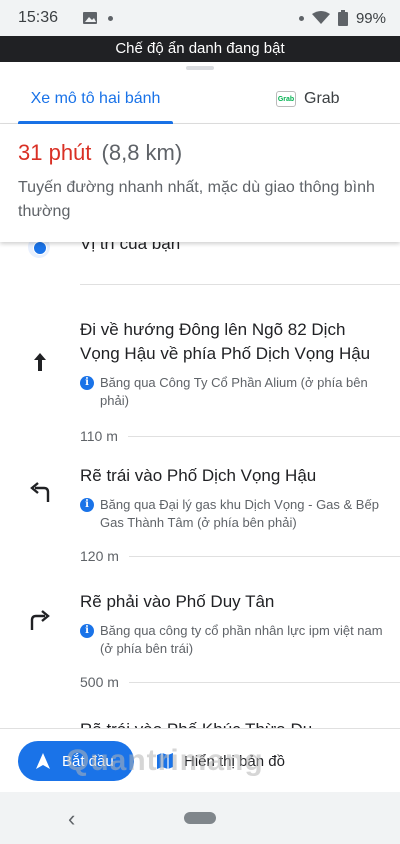 The width and height of the screenshot is (400, 844). I want to click on status-bar: 15:36 99%, so click(200, 18).